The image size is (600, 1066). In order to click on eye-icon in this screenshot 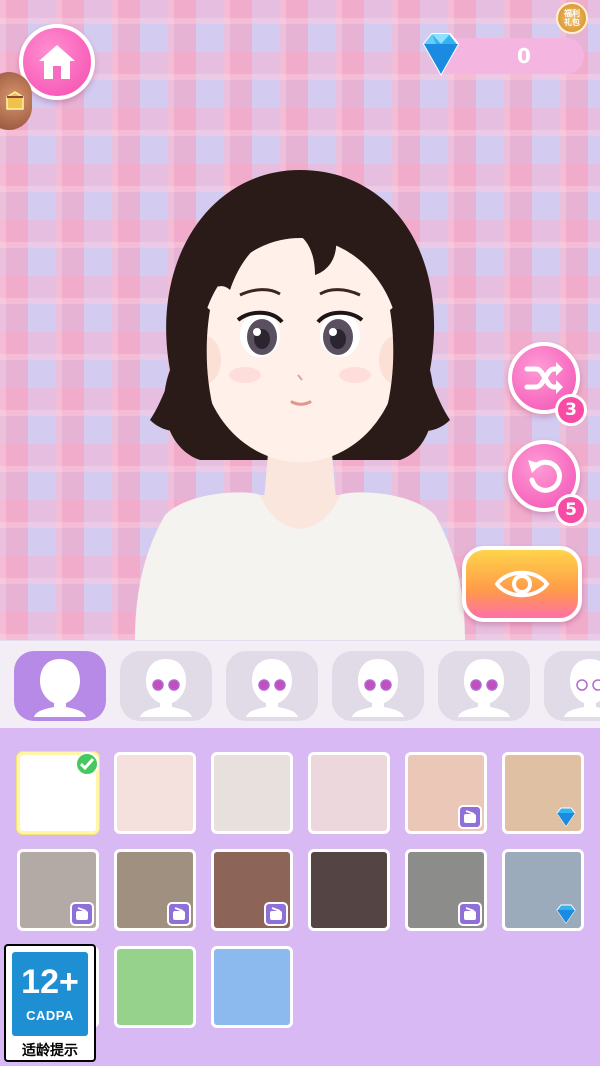, I will do `click(522, 584)`.